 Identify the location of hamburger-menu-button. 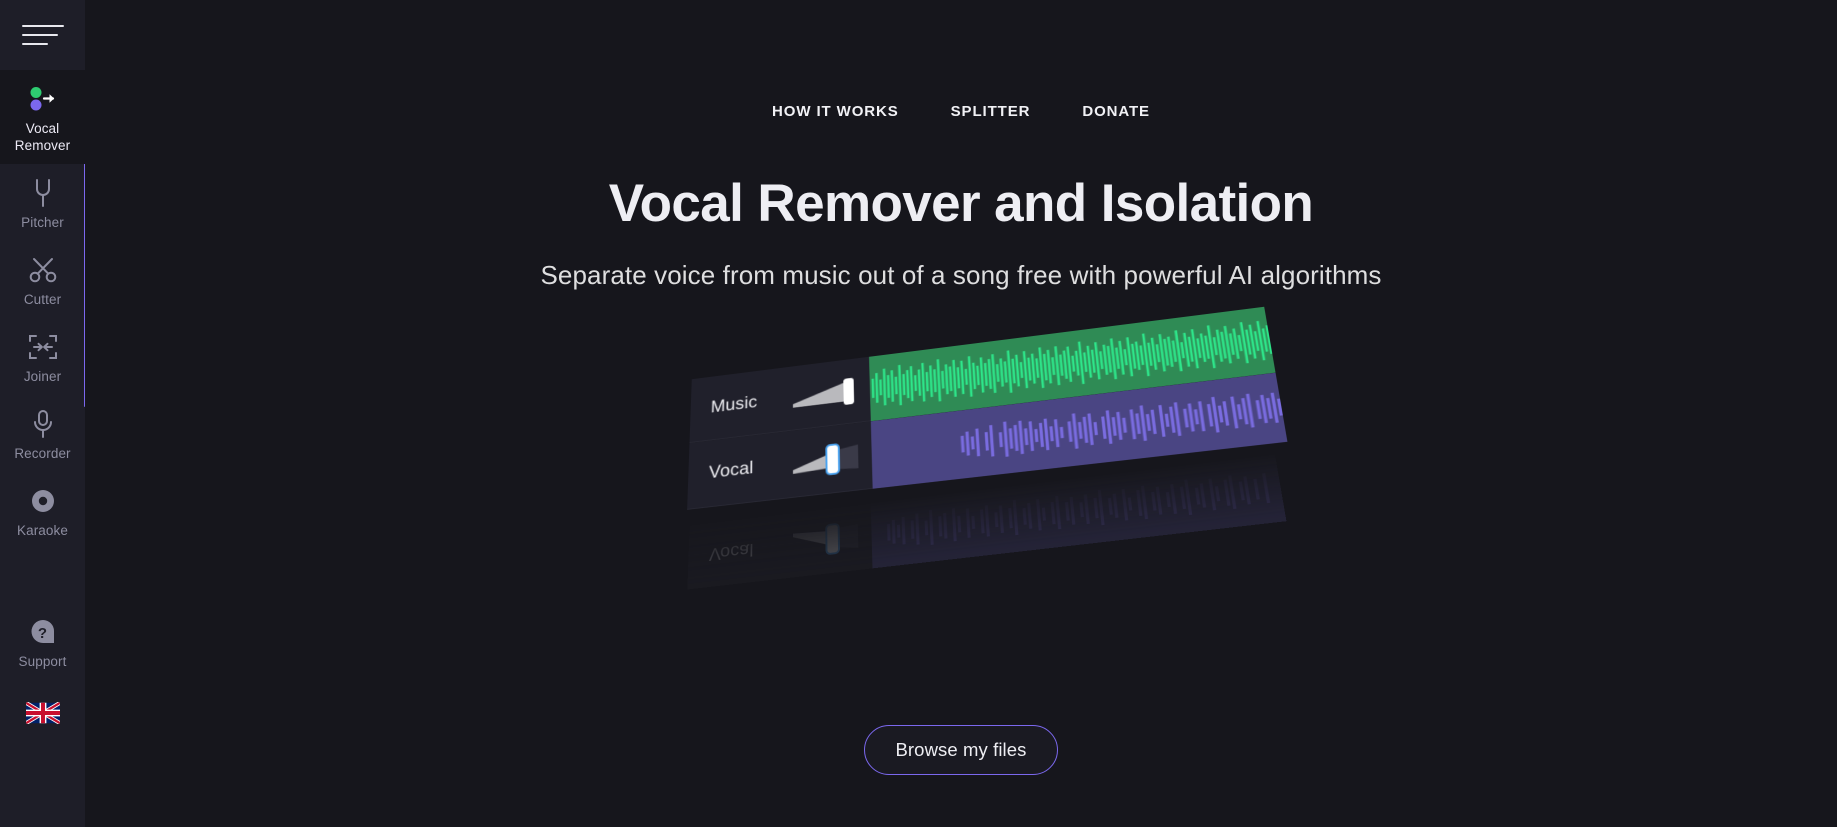
(42, 35).